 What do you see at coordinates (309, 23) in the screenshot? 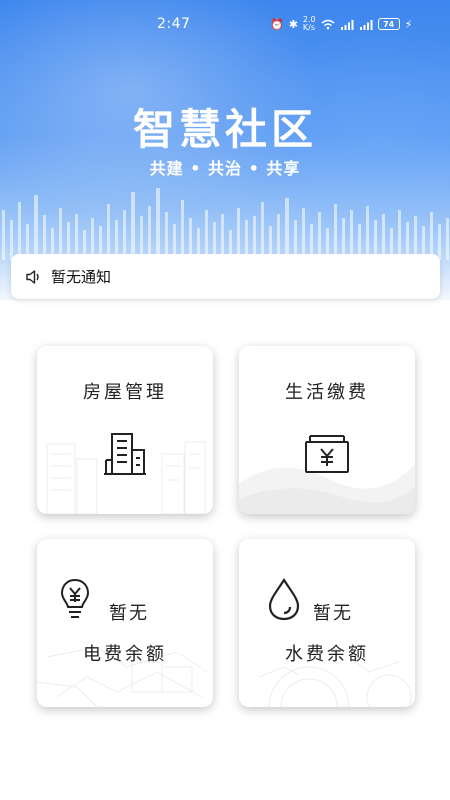
I see `data-icon: 2.0 K/s` at bounding box center [309, 23].